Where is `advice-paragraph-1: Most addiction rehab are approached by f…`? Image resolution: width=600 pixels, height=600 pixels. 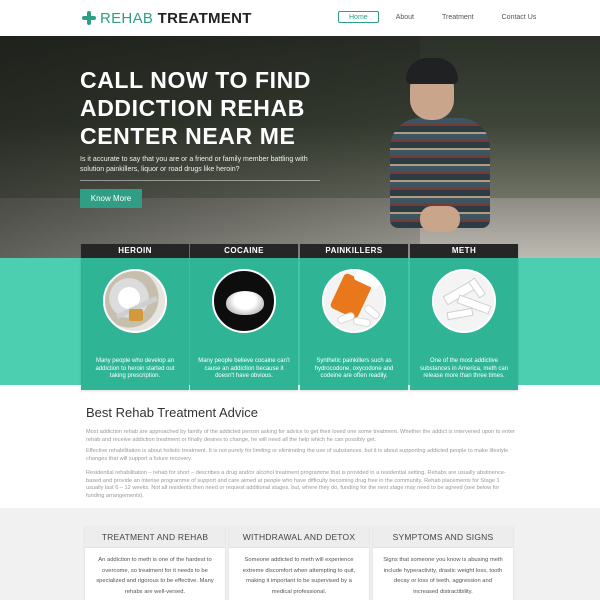 advice-paragraph-1: Most addiction rehab are approached by f… is located at coordinates (300, 436).